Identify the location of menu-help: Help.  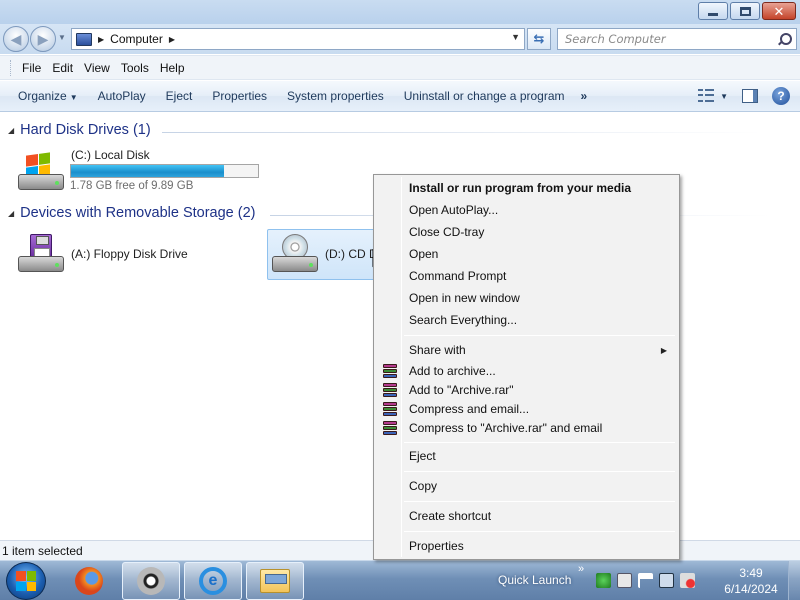
(174, 68).